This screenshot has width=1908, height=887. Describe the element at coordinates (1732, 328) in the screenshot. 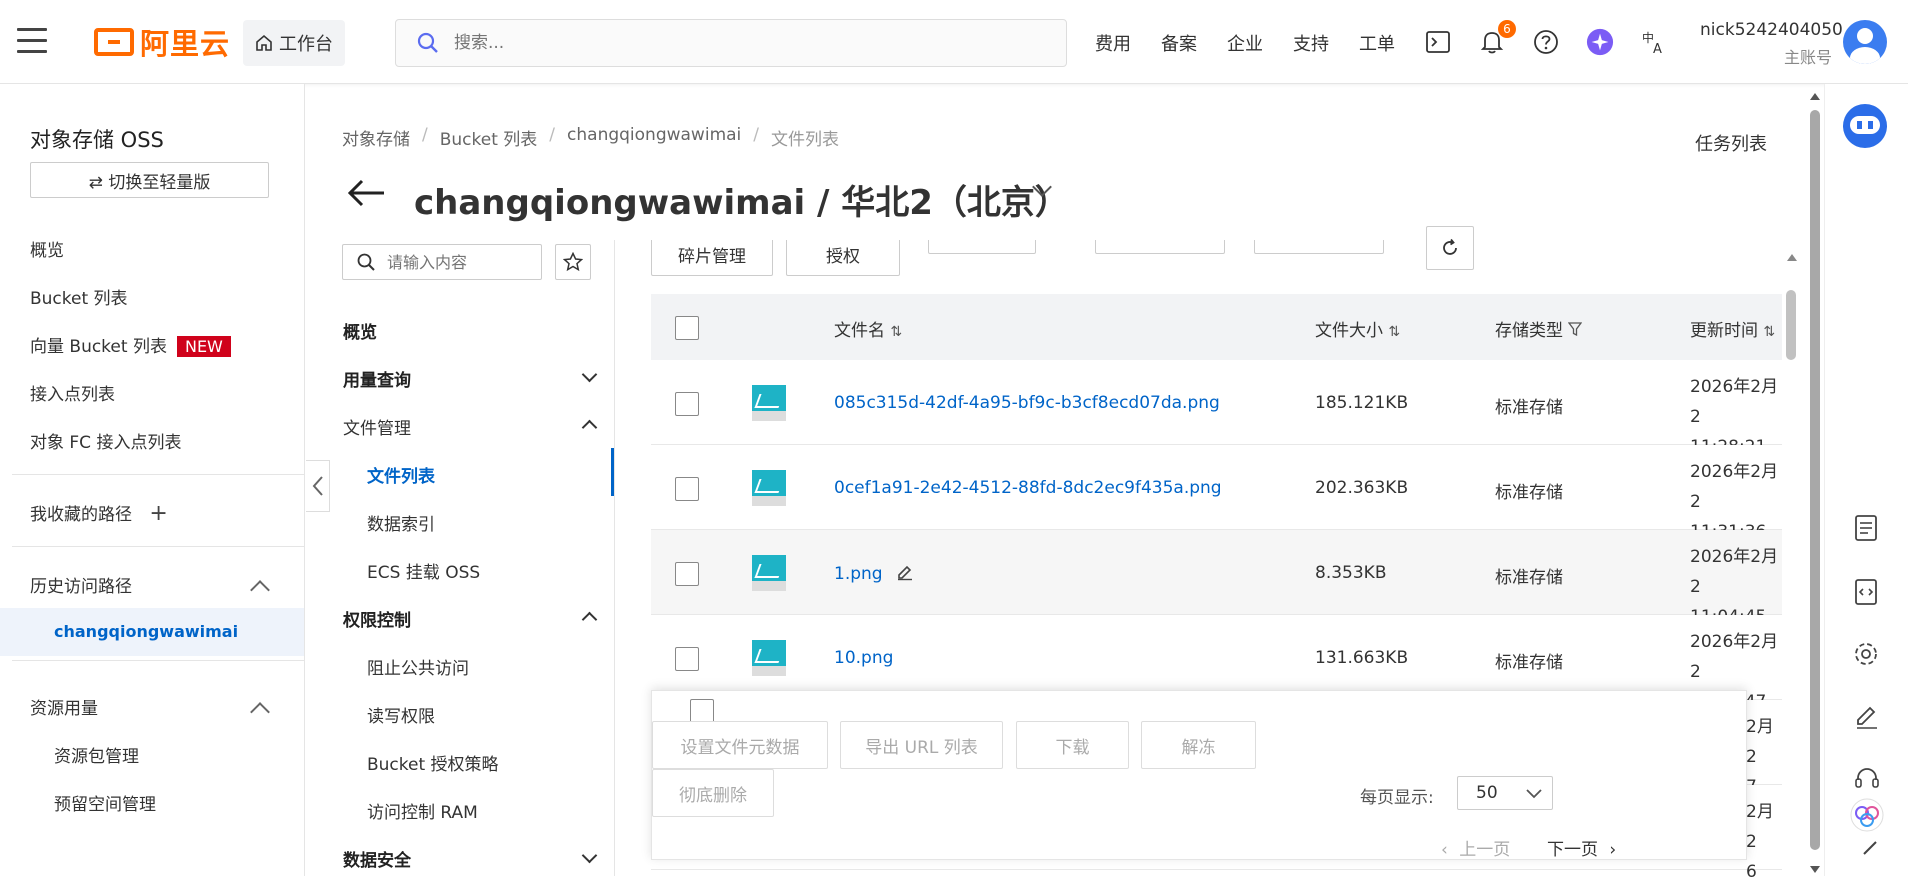

I see `column-updated: 更新时间 ⇅` at that location.